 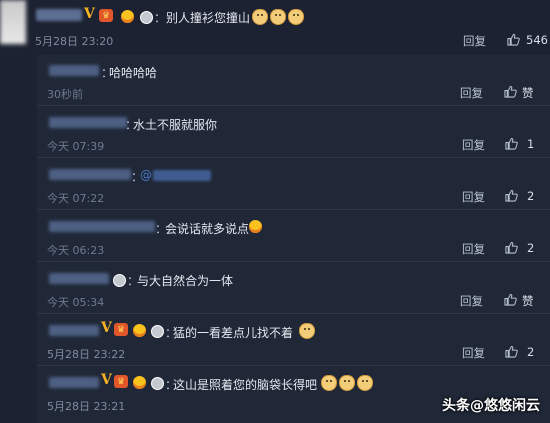 What do you see at coordinates (293, 289) in the screenshot?
I see `reply-item: ： 与大自然合为一体 今天 05:34 回复 赞` at bounding box center [293, 289].